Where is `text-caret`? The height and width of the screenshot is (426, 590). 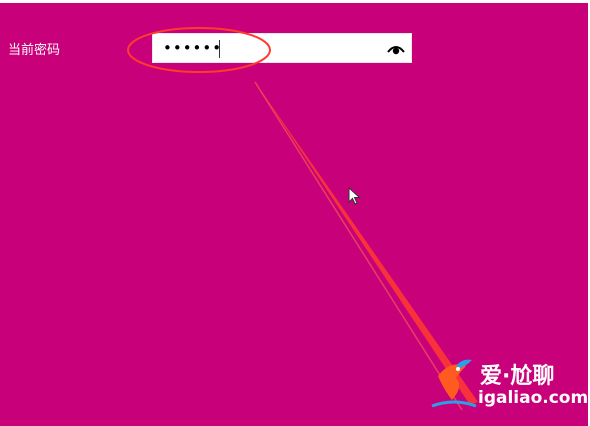
text-caret is located at coordinates (219, 49).